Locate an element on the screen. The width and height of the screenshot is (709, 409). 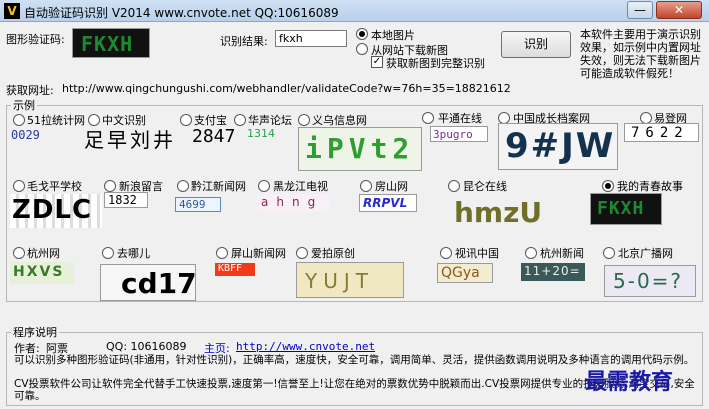
result-label: 识别结果: is located at coordinates (244, 41).